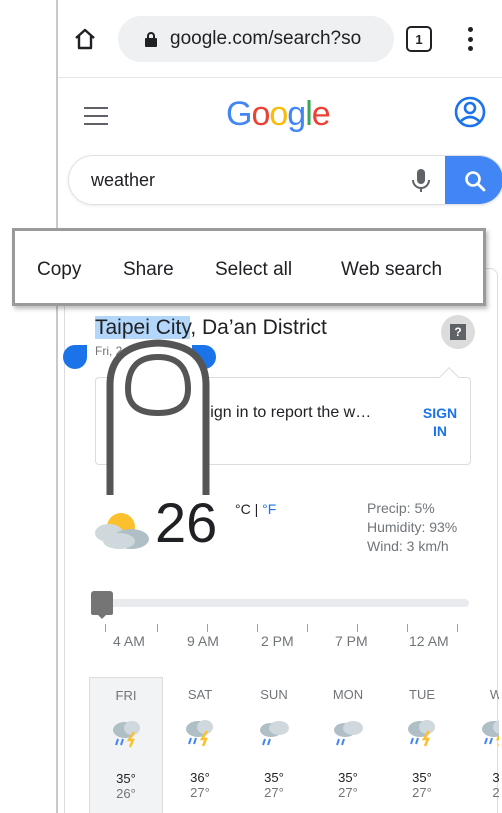 This screenshot has width=502, height=813. I want to click on tab-count: 1, so click(419, 39).